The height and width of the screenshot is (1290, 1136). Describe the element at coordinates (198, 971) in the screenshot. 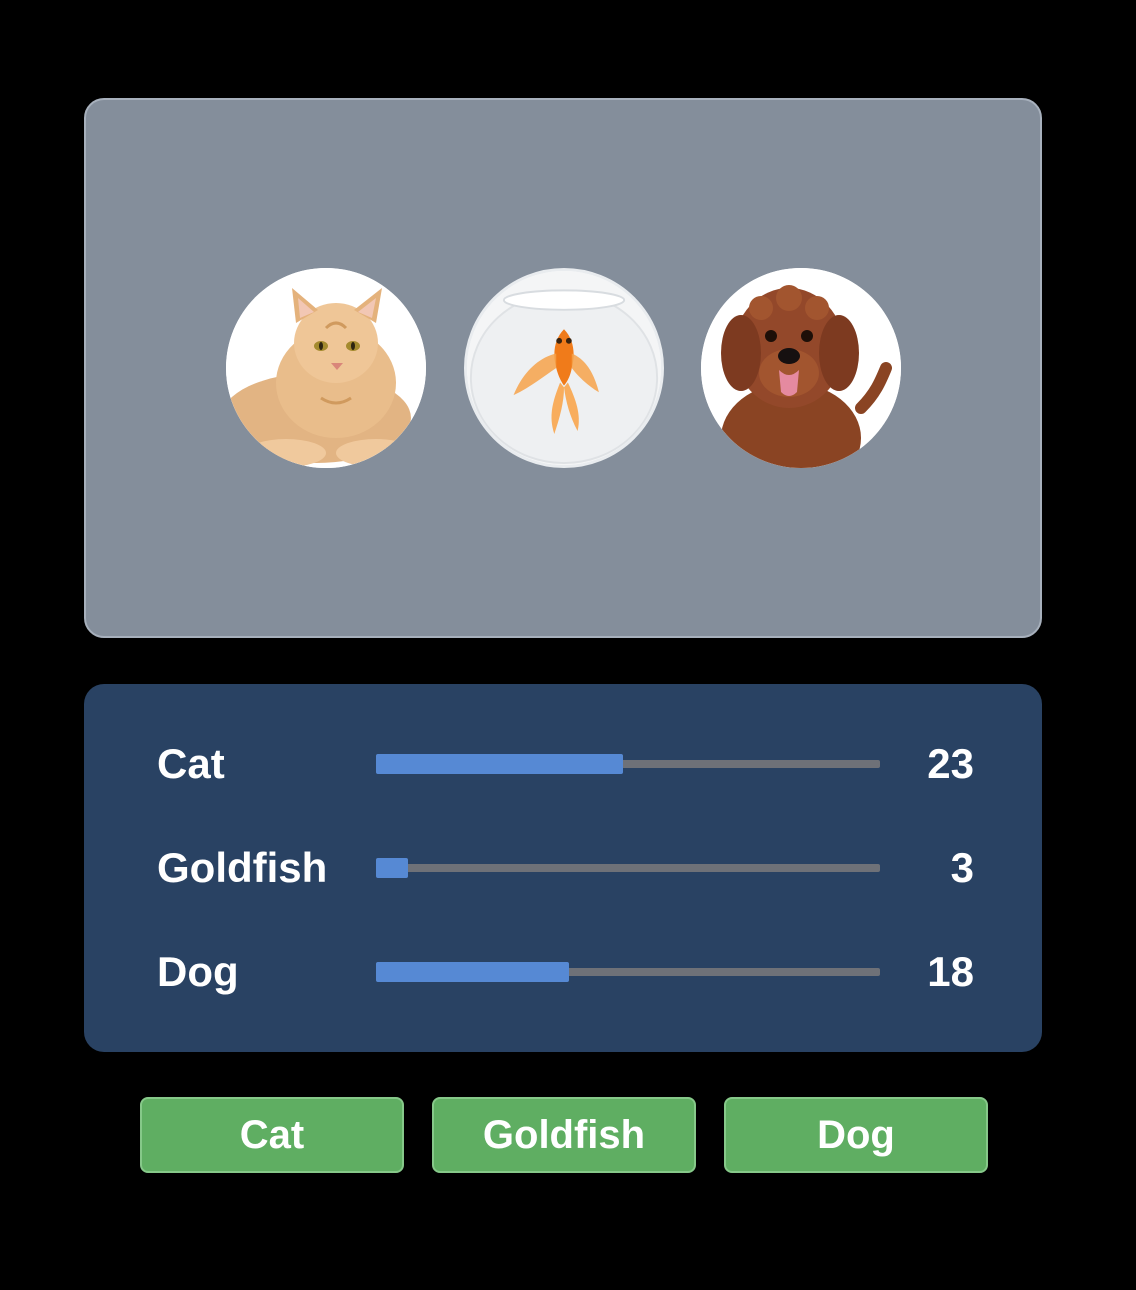

I see `vote-label: Dog` at that location.